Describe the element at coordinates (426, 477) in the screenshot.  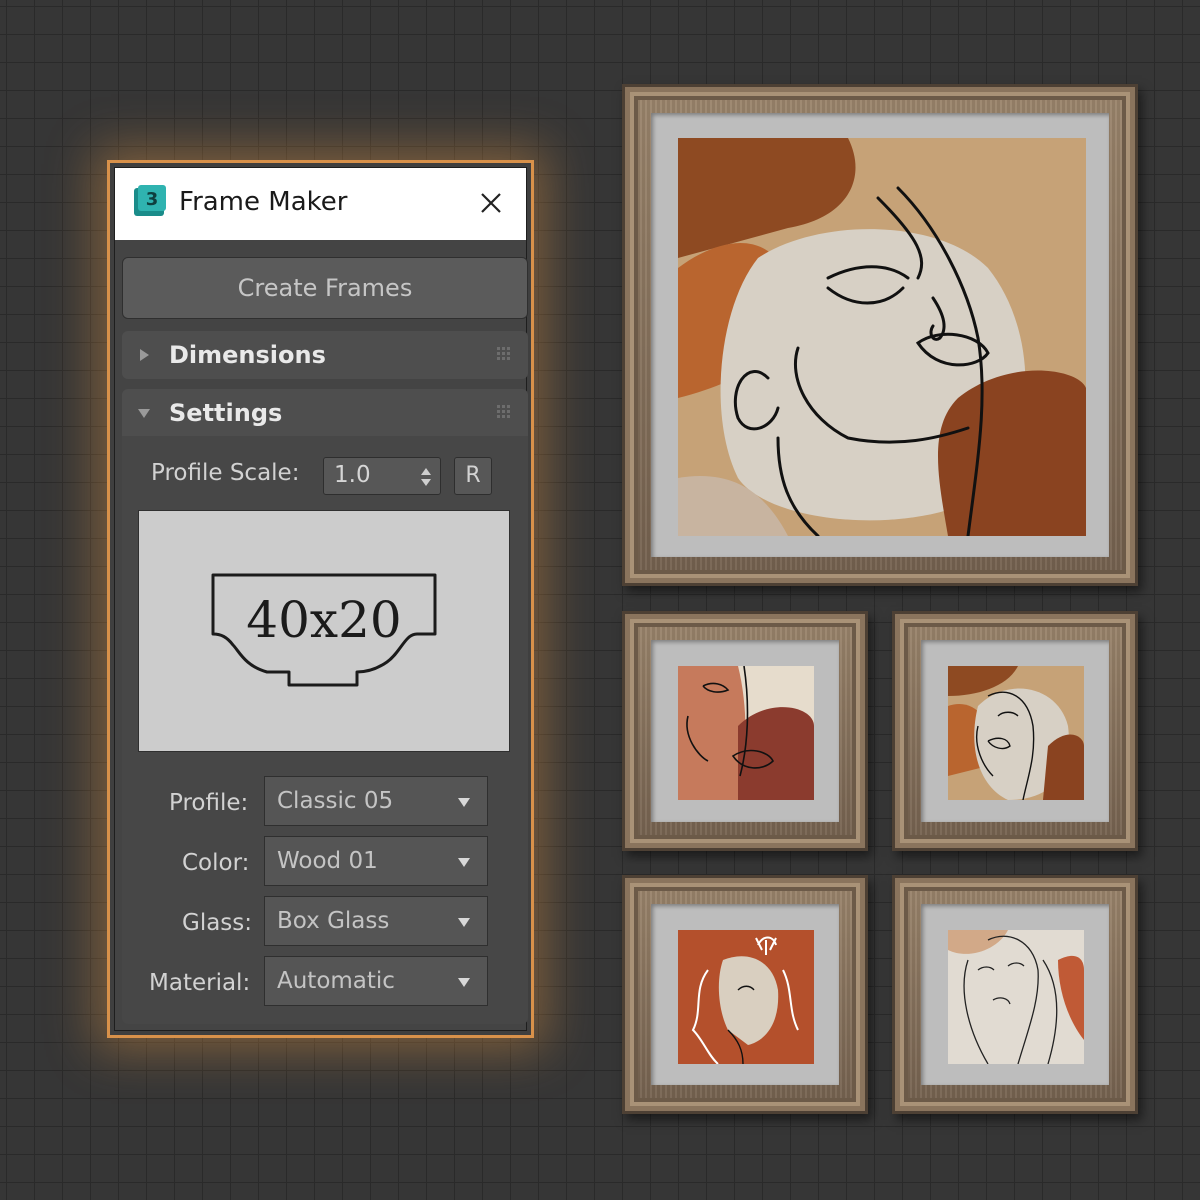
I see `spinner-arrows-icon` at that location.